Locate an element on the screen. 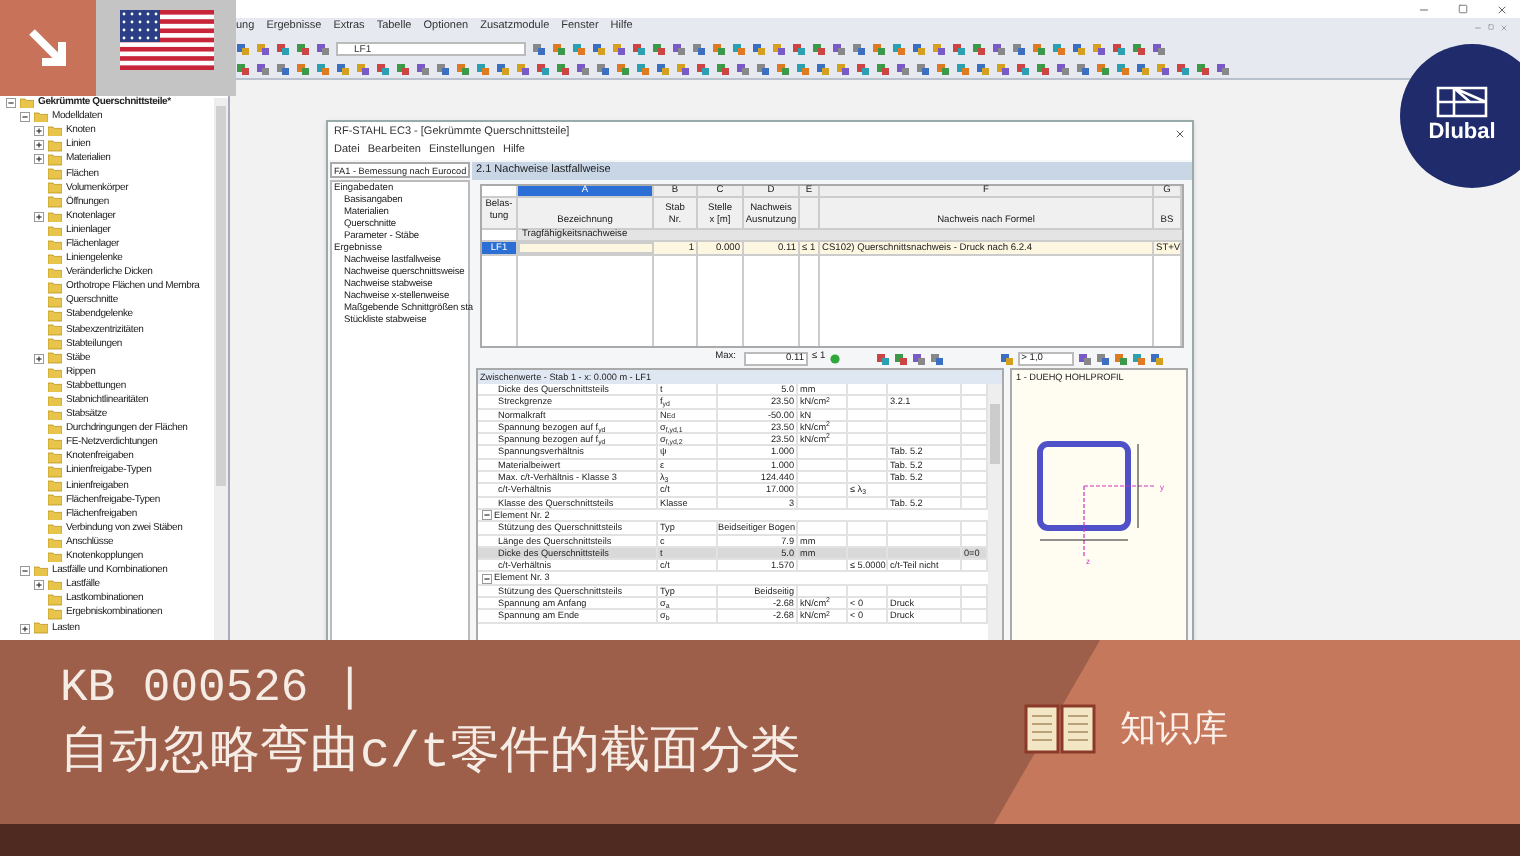  category-label: 知识库 is located at coordinates (1174, 728).